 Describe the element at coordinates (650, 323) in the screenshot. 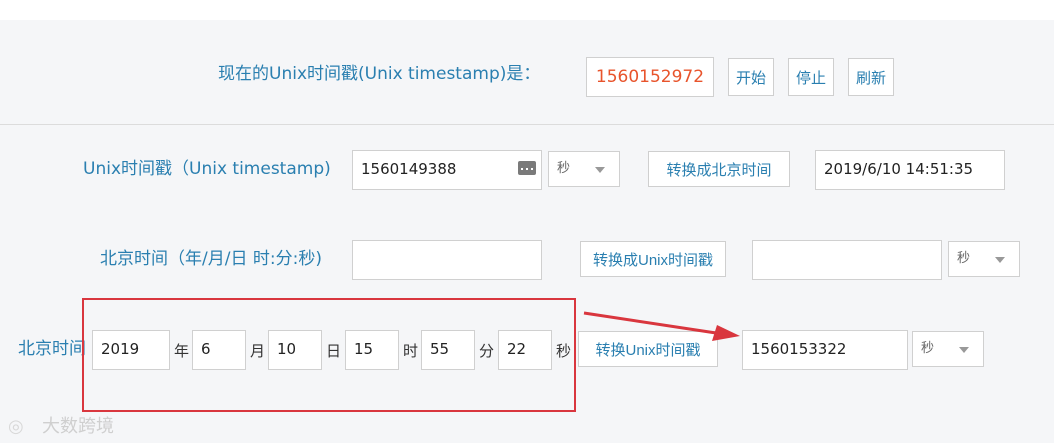

I see `arrow-line` at that location.